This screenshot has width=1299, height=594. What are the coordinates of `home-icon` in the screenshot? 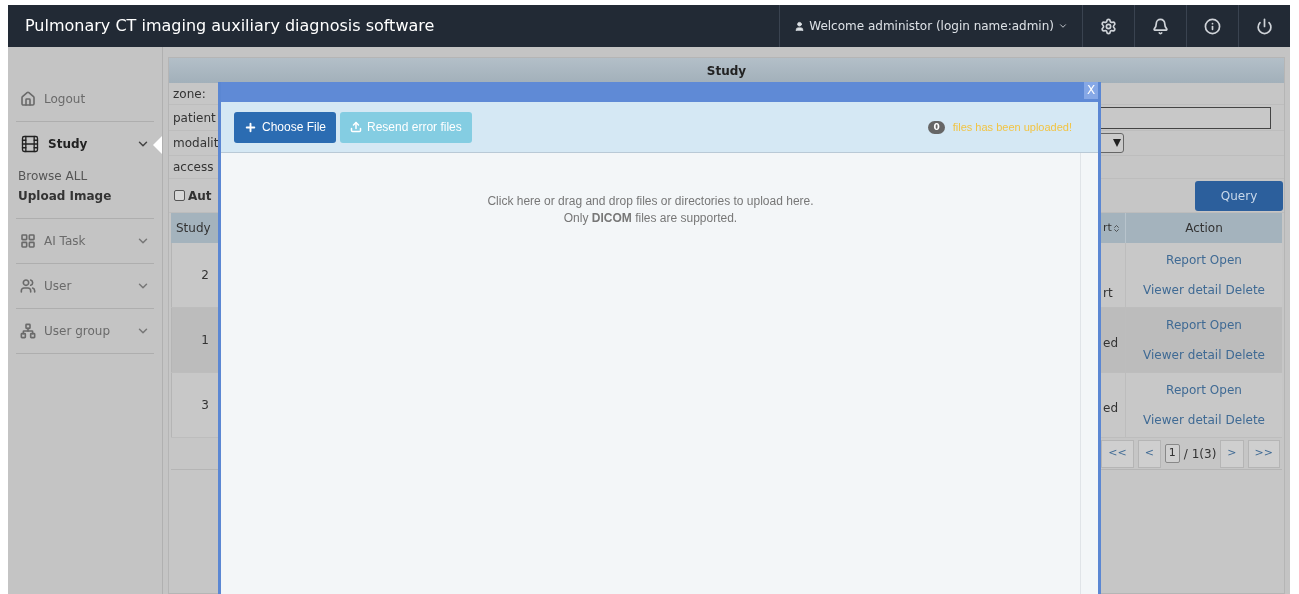 It's located at (28, 99).